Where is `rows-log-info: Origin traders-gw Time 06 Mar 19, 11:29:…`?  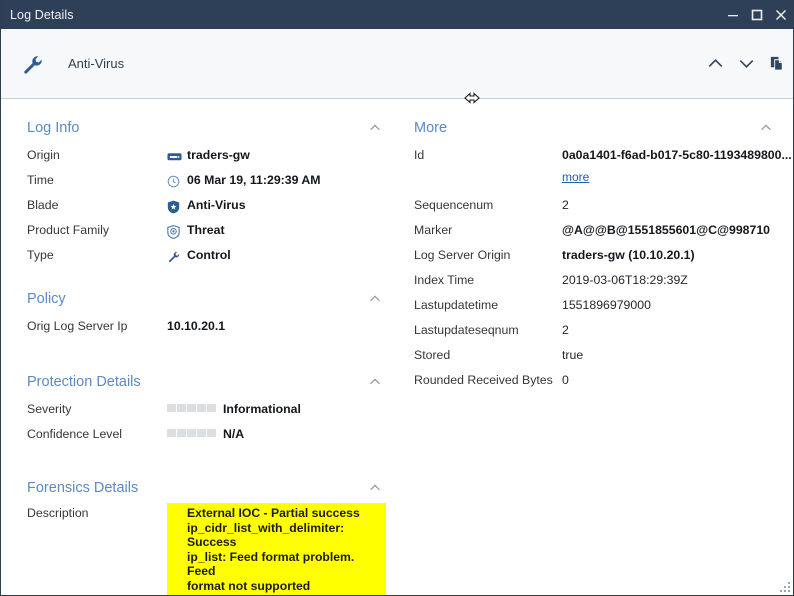
rows-log-info: Origin traders-gw Time 06 Mar 19, 11:29:… is located at coordinates (206, 205).